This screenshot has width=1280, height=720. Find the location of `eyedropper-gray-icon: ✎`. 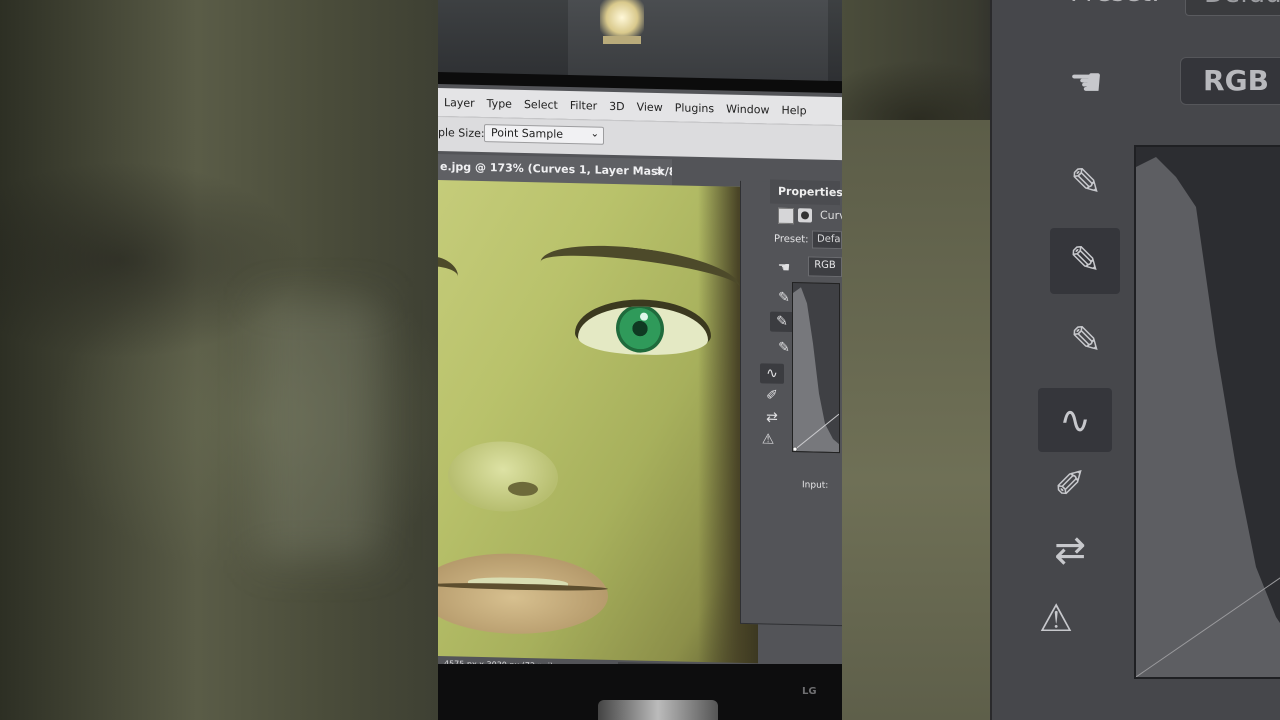

eyedropper-gray-icon: ✎ is located at coordinates (782, 322).